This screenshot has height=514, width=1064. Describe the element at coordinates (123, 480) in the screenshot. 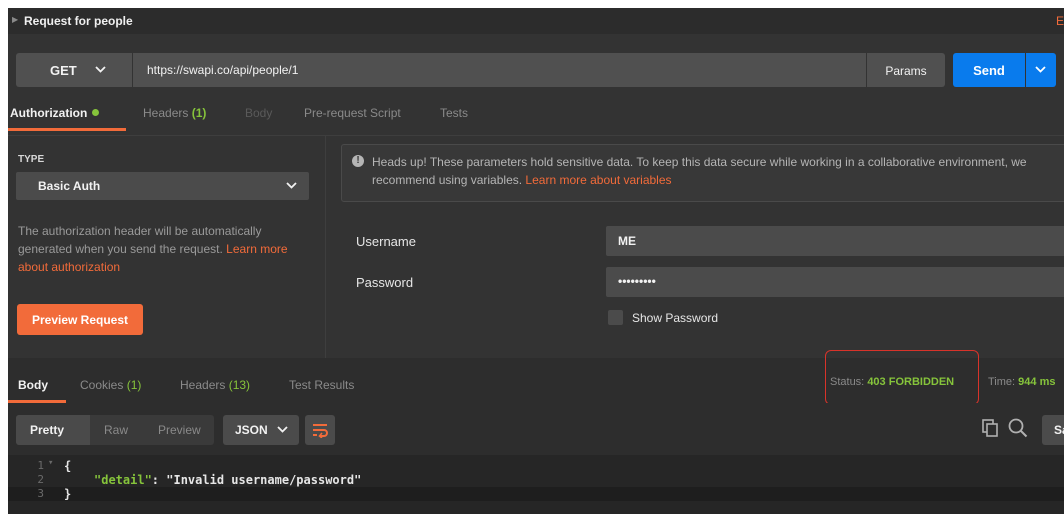

I see `json-key: "detail"` at that location.